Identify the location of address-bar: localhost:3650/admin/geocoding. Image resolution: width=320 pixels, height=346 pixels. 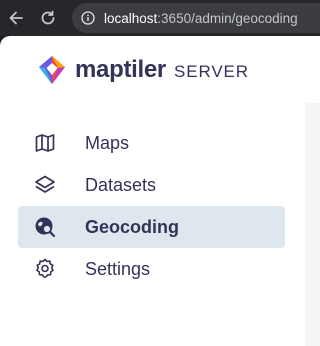
(196, 18).